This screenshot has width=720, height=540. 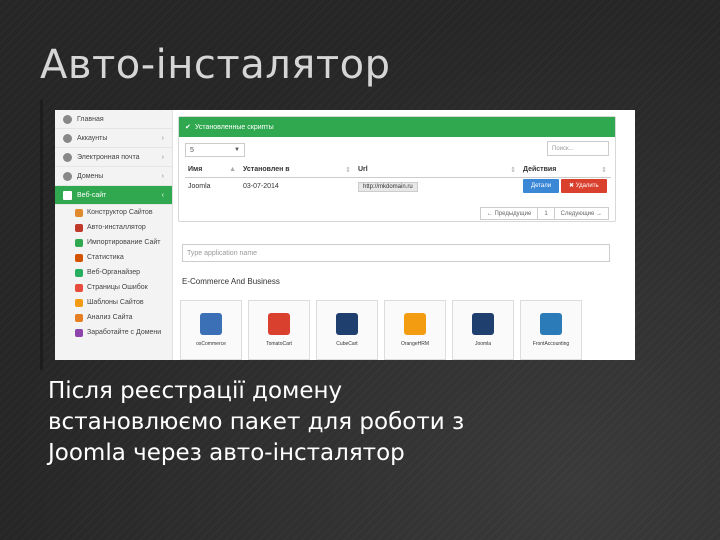 What do you see at coordinates (483, 344) in the screenshot?
I see `app-name: Joomla` at bounding box center [483, 344].